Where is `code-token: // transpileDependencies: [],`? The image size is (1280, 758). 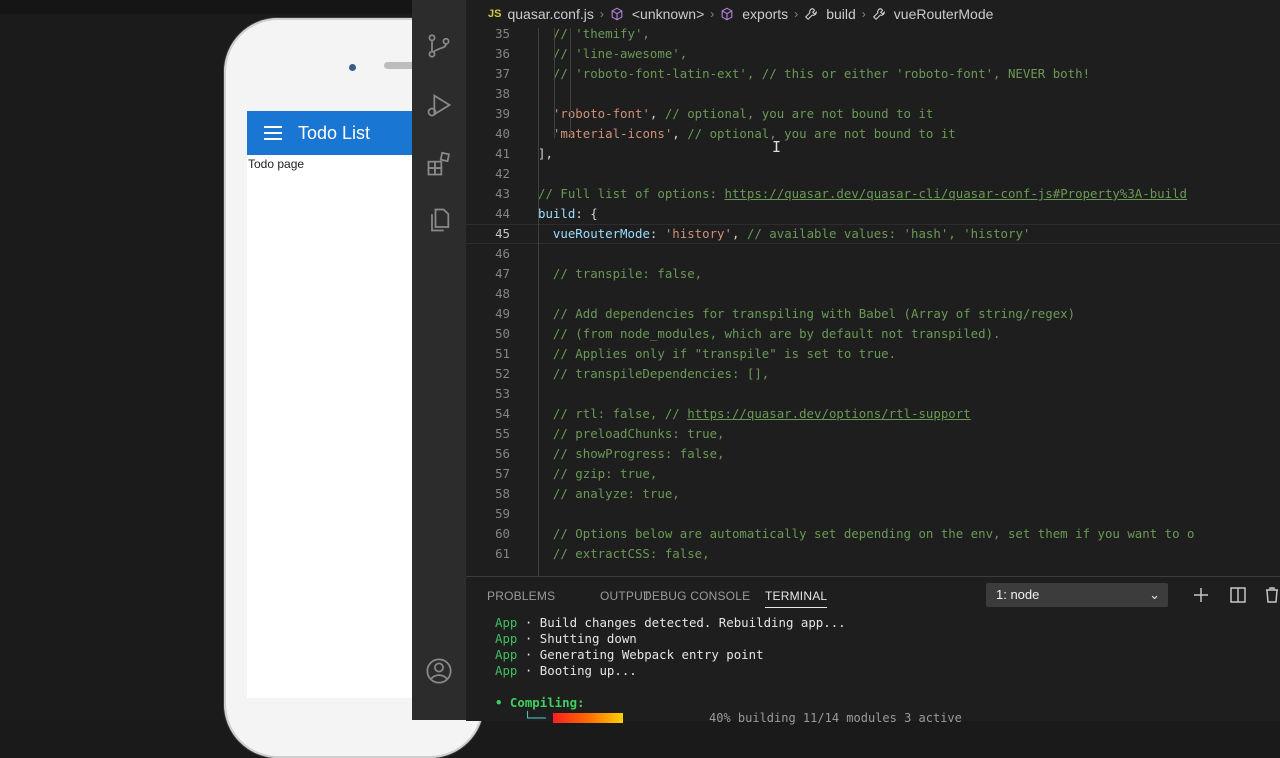 code-token: // transpileDependencies: [], is located at coordinates (654, 373).